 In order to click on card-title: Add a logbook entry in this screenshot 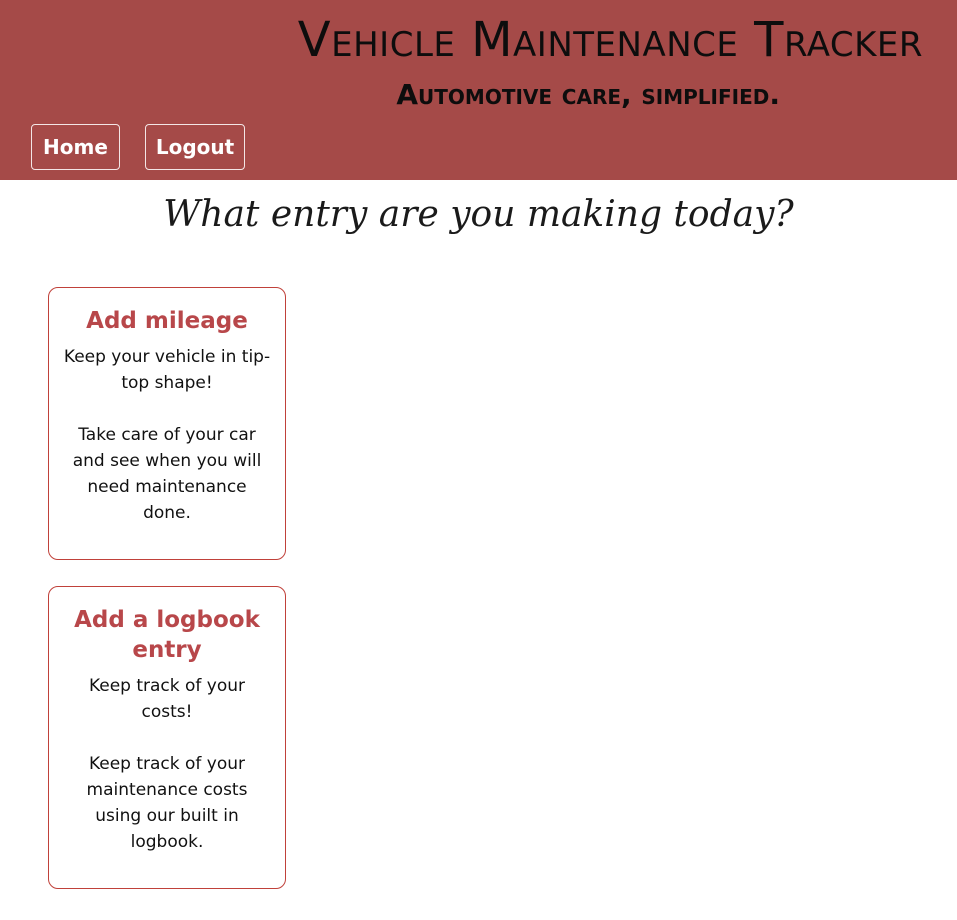, I will do `click(167, 635)`.